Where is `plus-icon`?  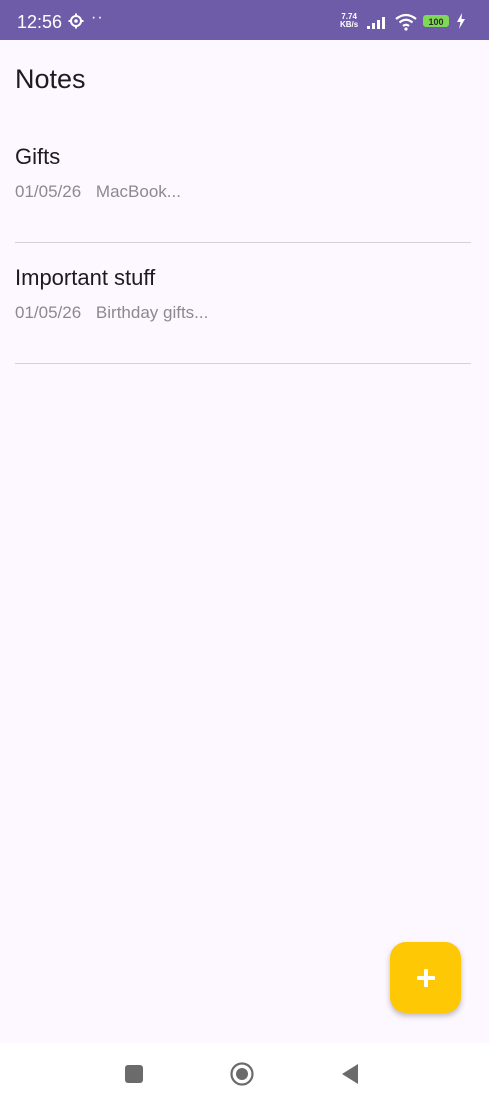
plus-icon is located at coordinates (425, 977).